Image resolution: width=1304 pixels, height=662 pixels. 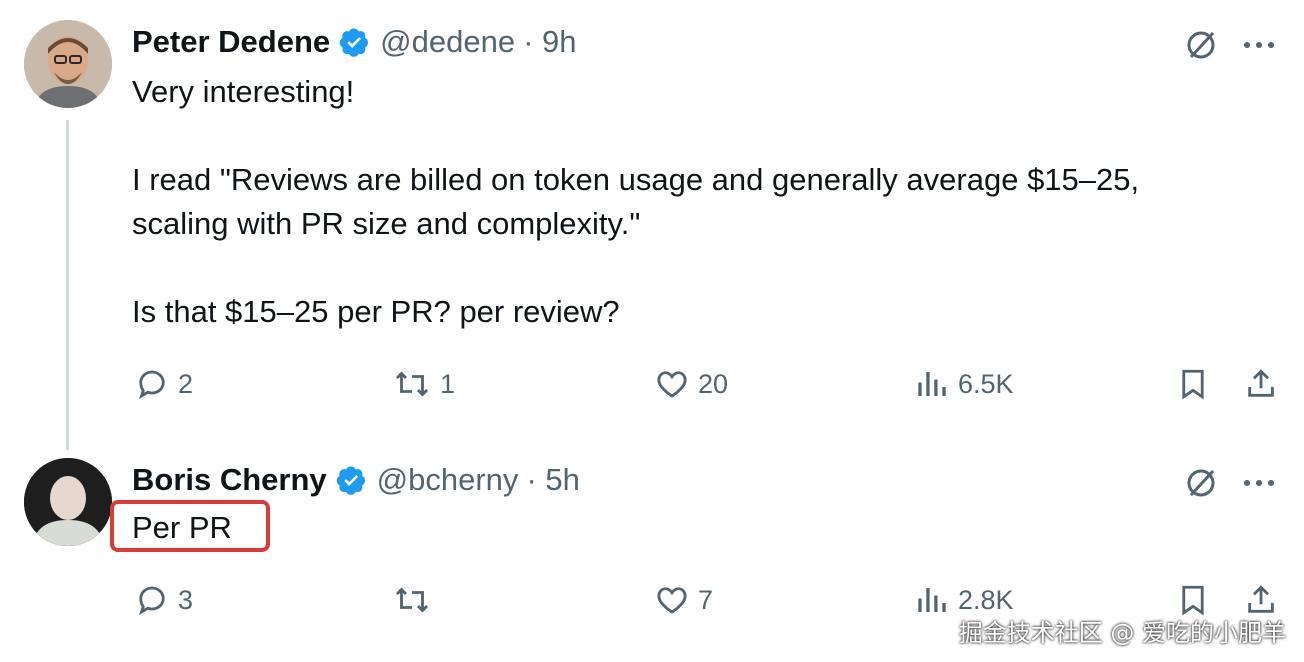 I want to click on reply-count: 2, so click(x=186, y=383).